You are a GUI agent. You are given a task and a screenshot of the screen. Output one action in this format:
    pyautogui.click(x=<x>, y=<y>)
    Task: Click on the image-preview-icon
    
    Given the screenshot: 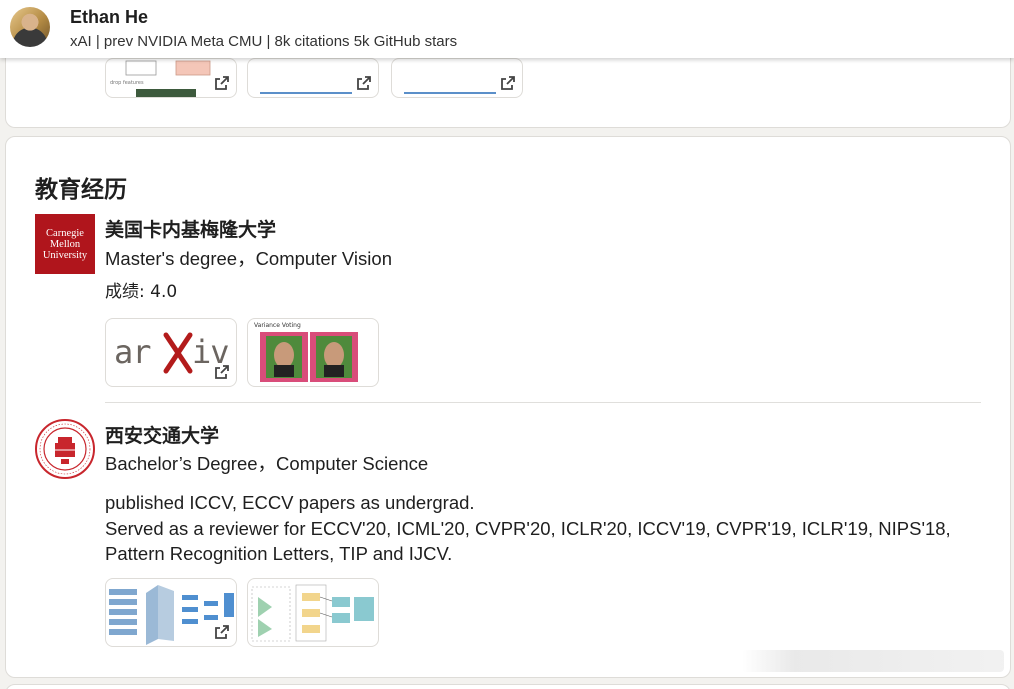 What is the action you would take?
    pyautogui.click(x=309, y=357)
    